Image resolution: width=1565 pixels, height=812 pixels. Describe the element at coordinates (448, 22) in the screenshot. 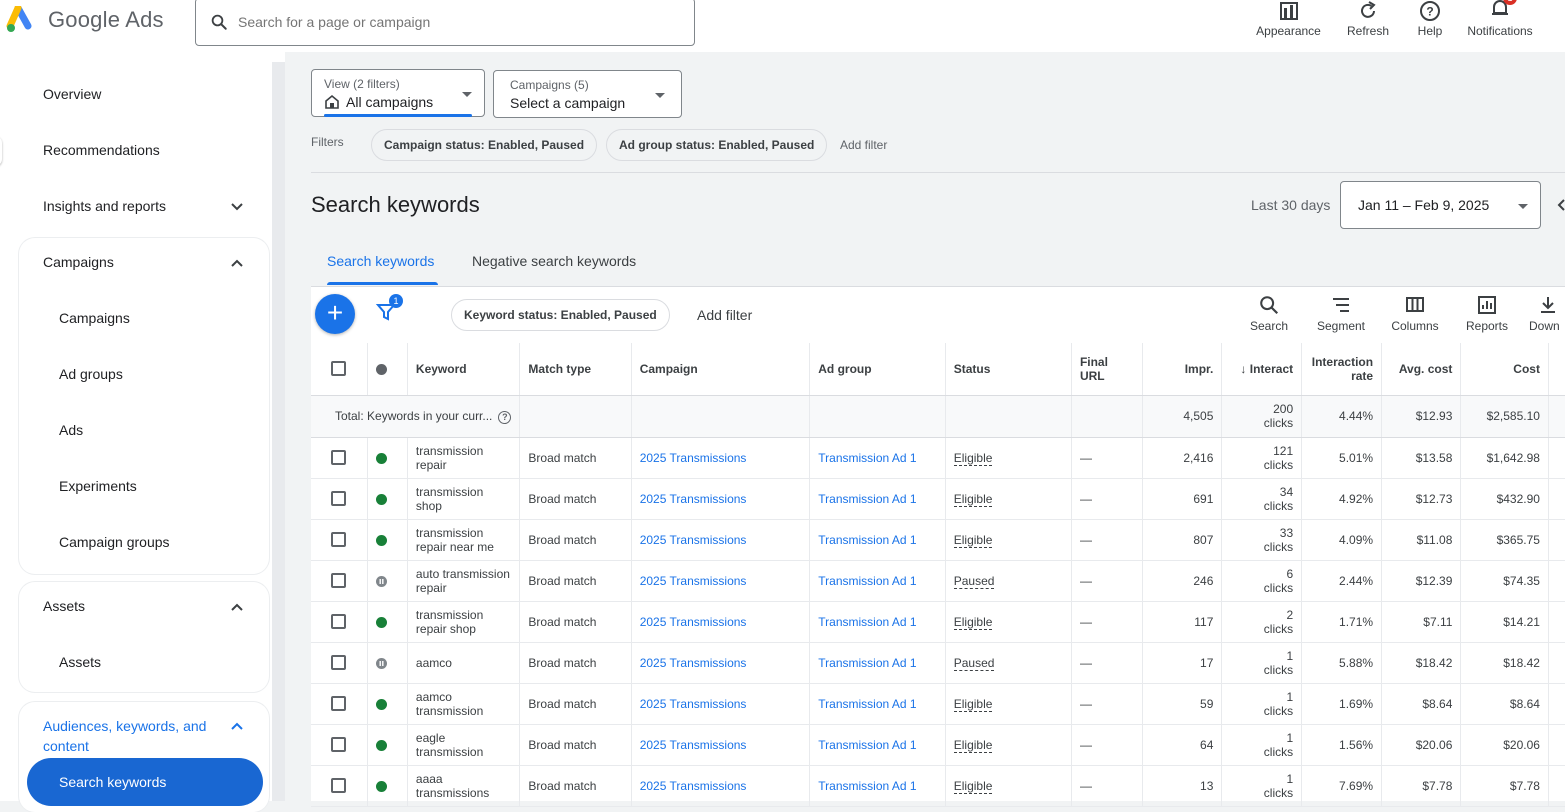

I see `search-input` at that location.